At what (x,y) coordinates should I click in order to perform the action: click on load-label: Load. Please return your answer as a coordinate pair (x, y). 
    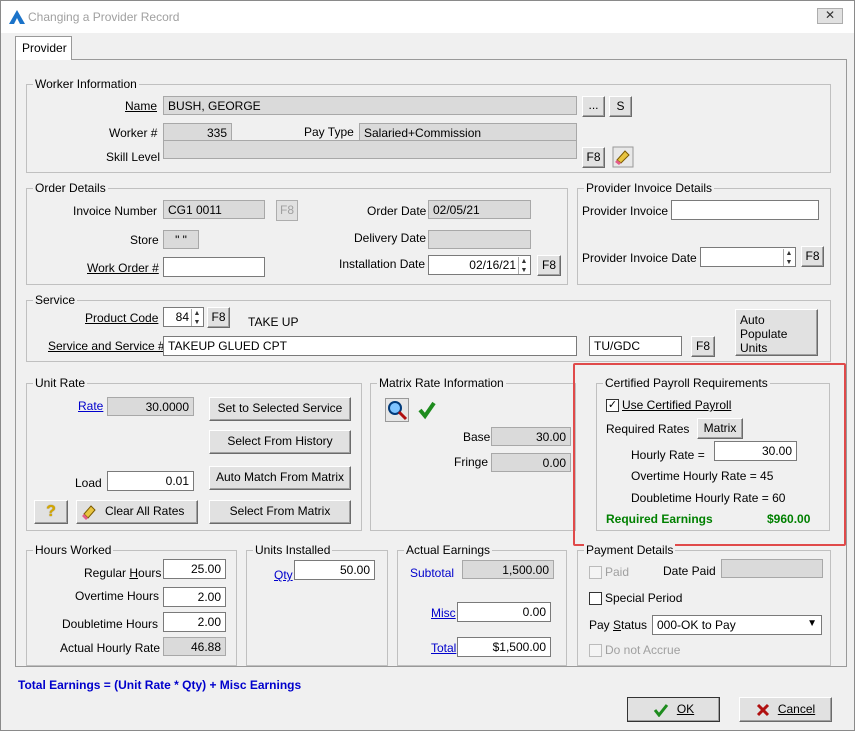
    Looking at the image, I should click on (88, 483).